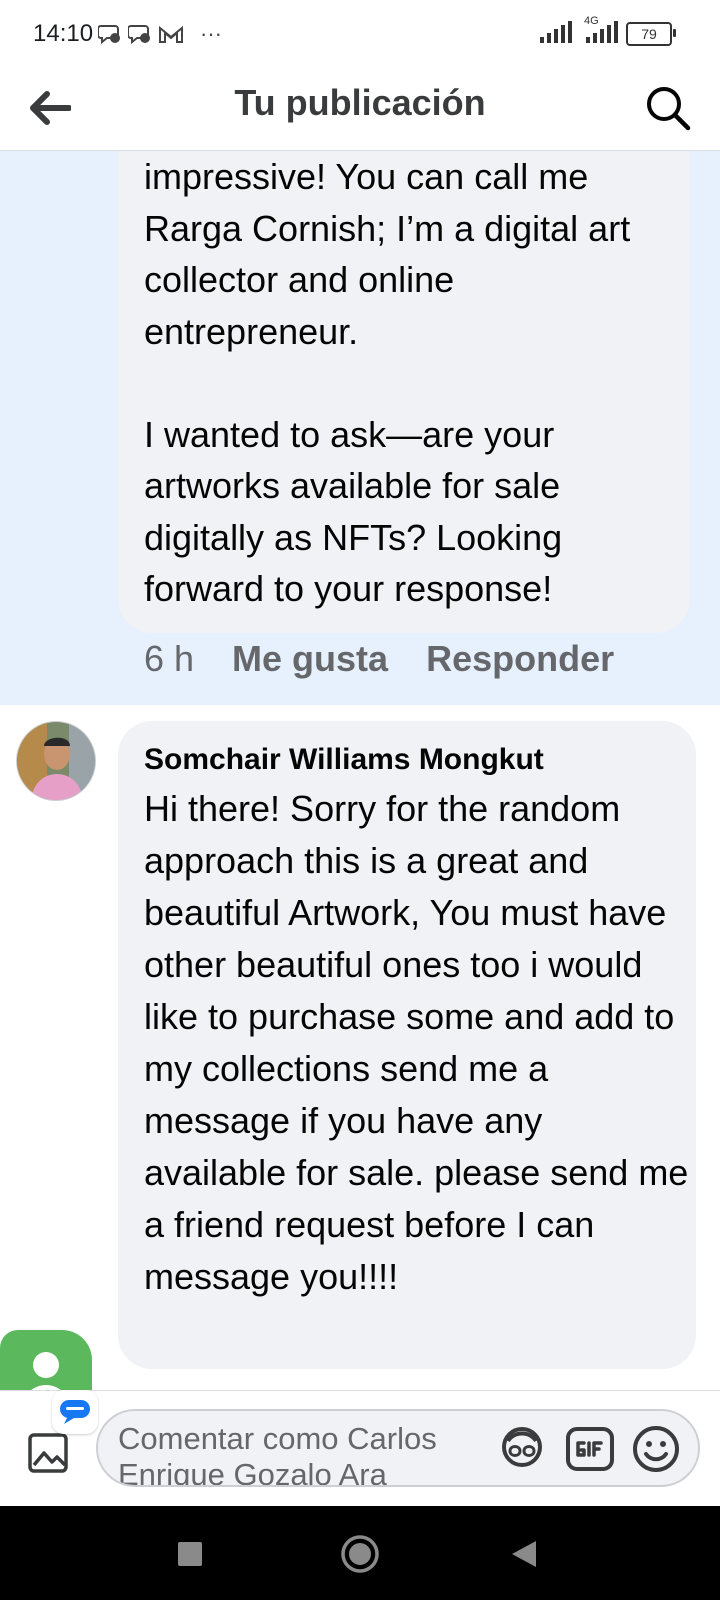 This screenshot has width=720, height=1600. I want to click on comment-author: Somchair Williams Mongkut, so click(344, 760).